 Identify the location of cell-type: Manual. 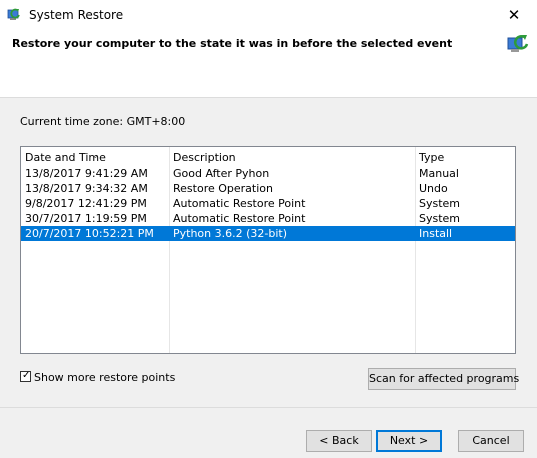
(439, 173).